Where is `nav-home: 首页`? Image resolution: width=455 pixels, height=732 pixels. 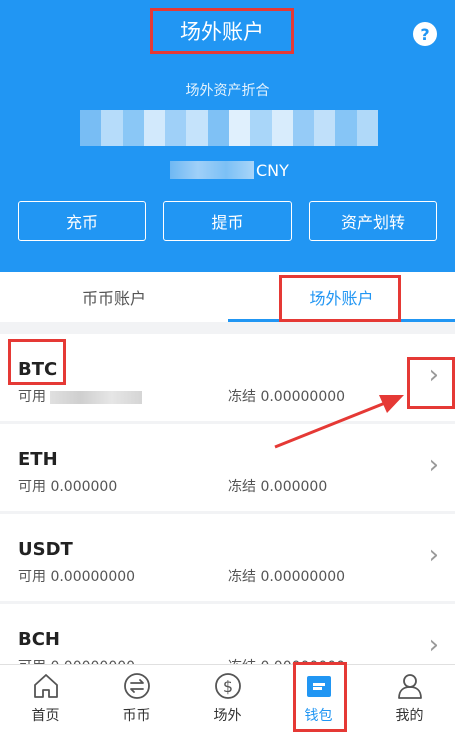 nav-home: 首页 is located at coordinates (45, 698).